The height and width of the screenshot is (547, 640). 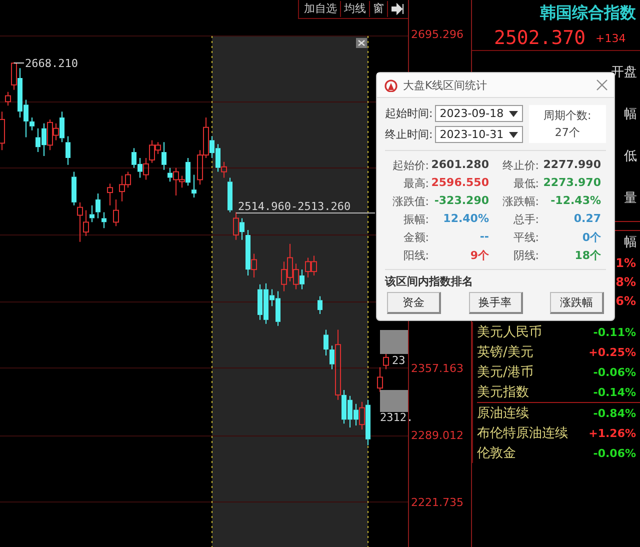 I want to click on price-label: 23, so click(x=399, y=360).